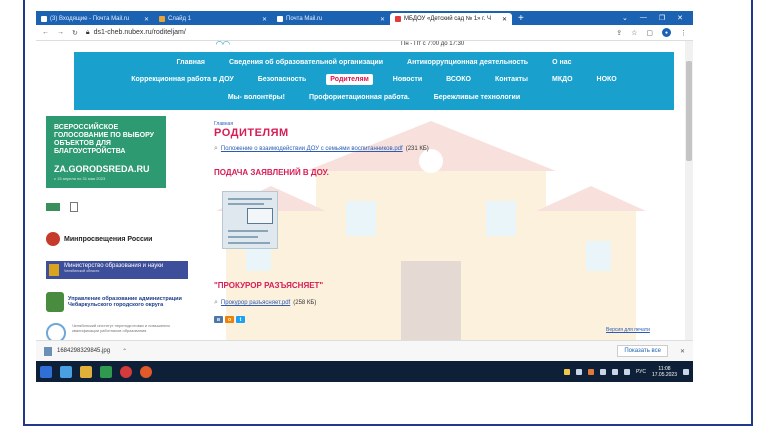  What do you see at coordinates (136, 33) in the screenshot?
I see `url-field: 🔒︎ ds1-cheb.nubex.ru/roditeljam/` at bounding box center [136, 33].